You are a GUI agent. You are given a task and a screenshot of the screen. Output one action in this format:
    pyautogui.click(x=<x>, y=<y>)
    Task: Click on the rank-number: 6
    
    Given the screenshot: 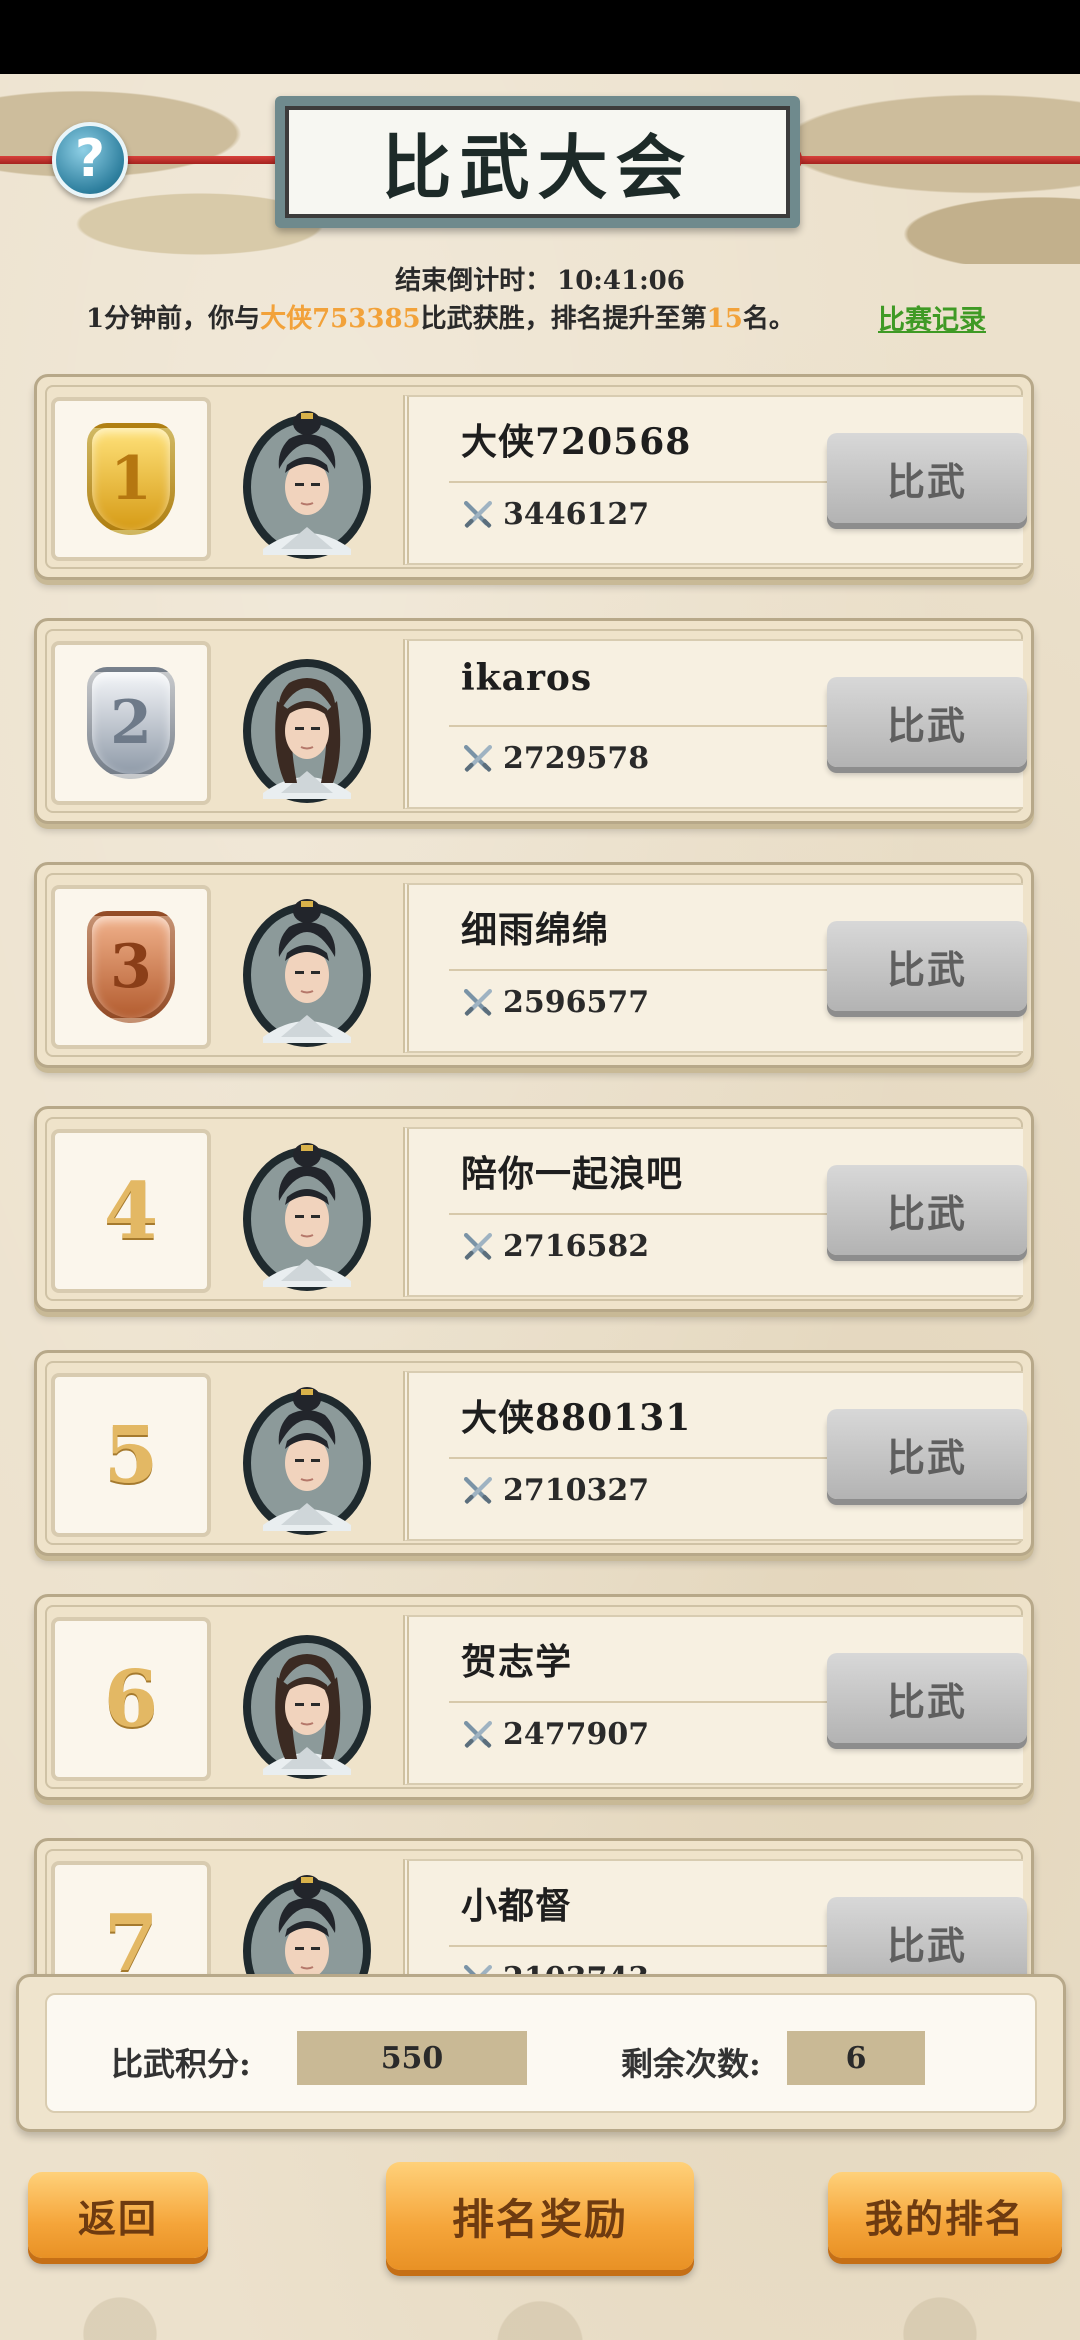 What is the action you would take?
    pyautogui.click(x=131, y=1699)
    